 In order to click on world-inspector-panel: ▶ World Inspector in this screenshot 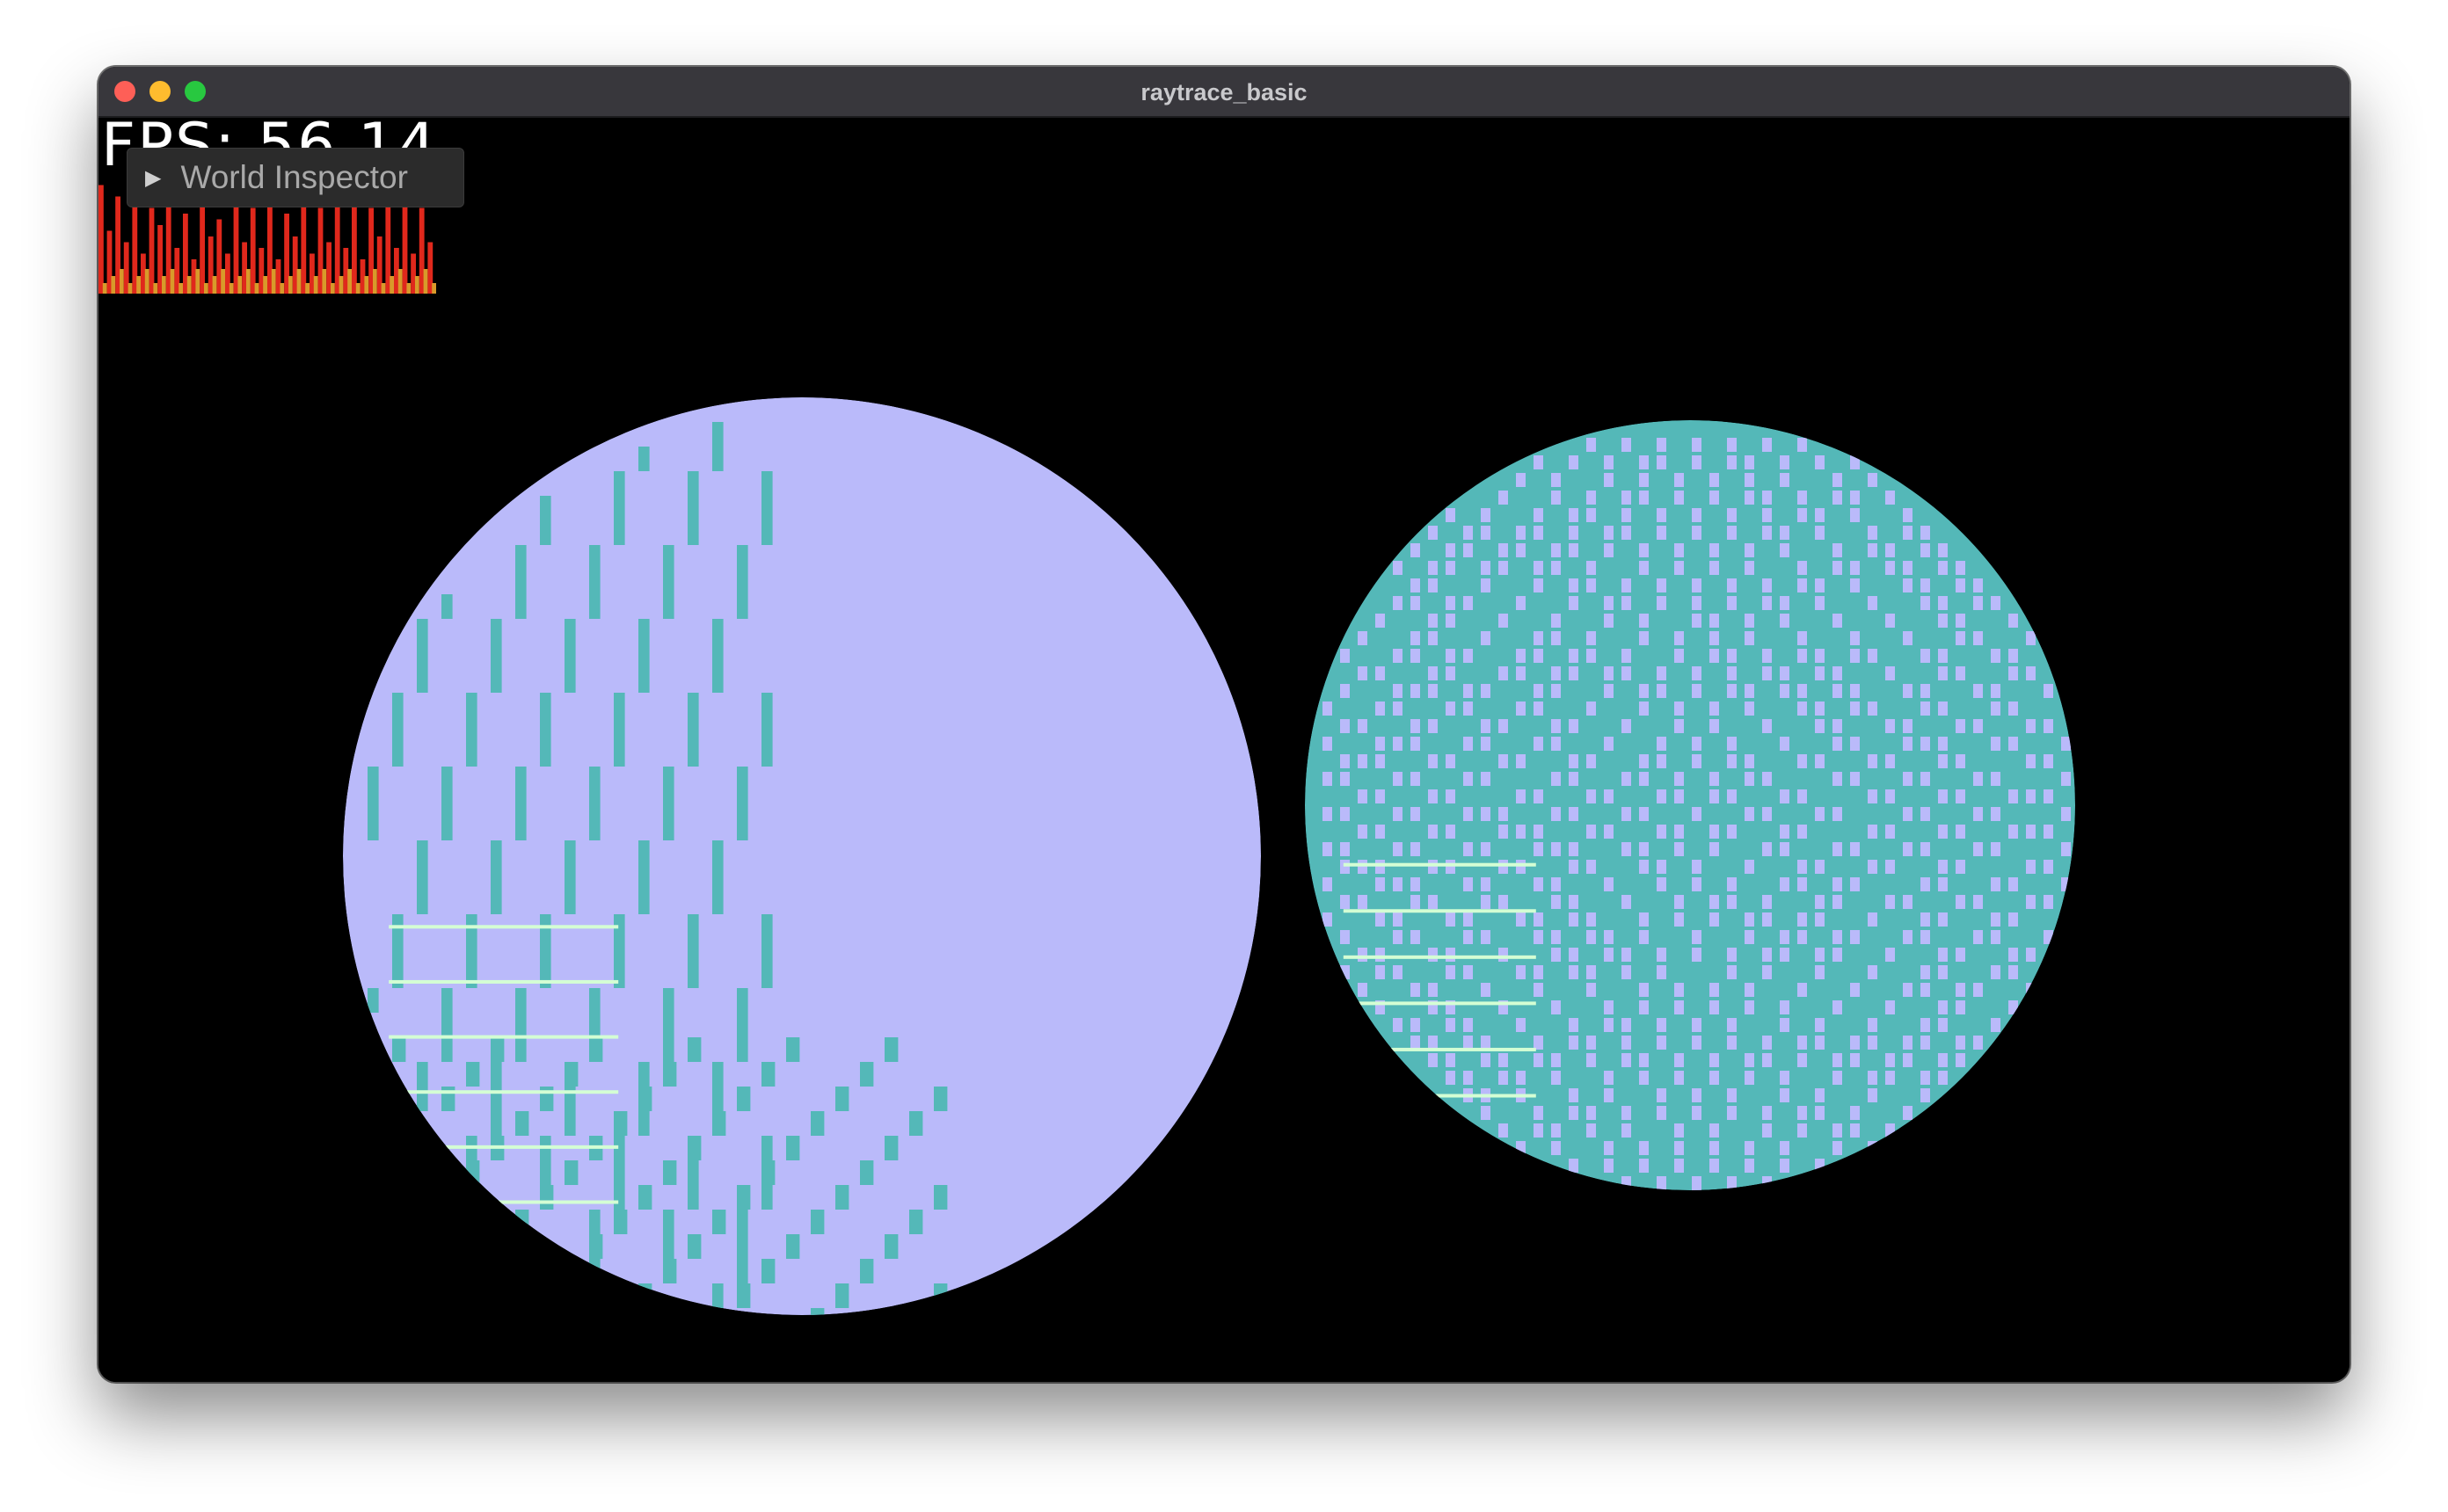, I will do `click(295, 178)`.